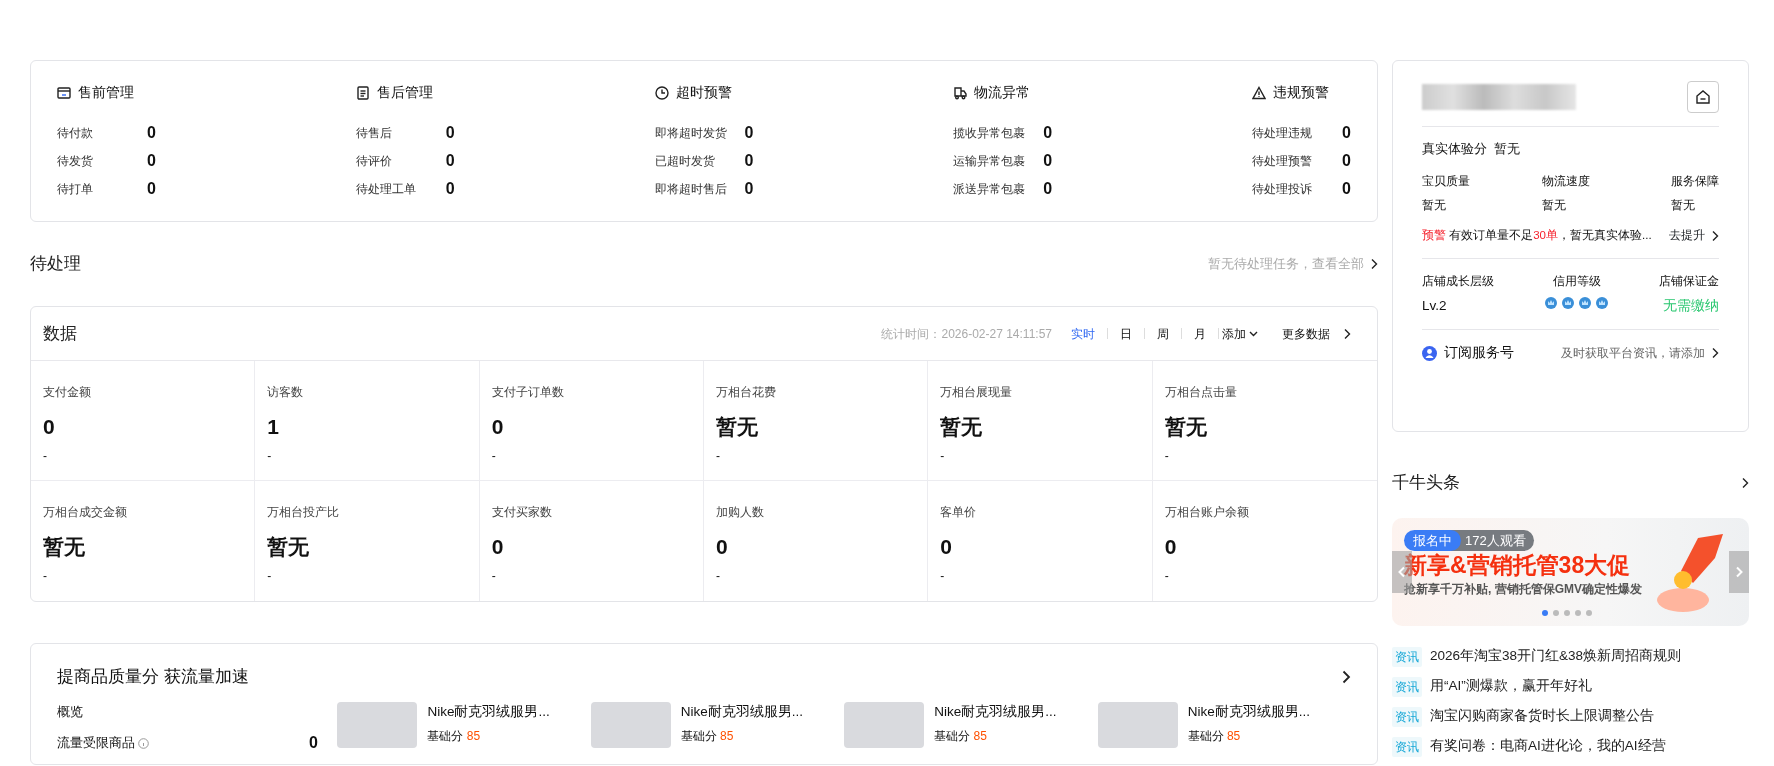 This screenshot has height=766, width=1774. What do you see at coordinates (273, 427) in the screenshot?
I see `metric-value: 1` at bounding box center [273, 427].